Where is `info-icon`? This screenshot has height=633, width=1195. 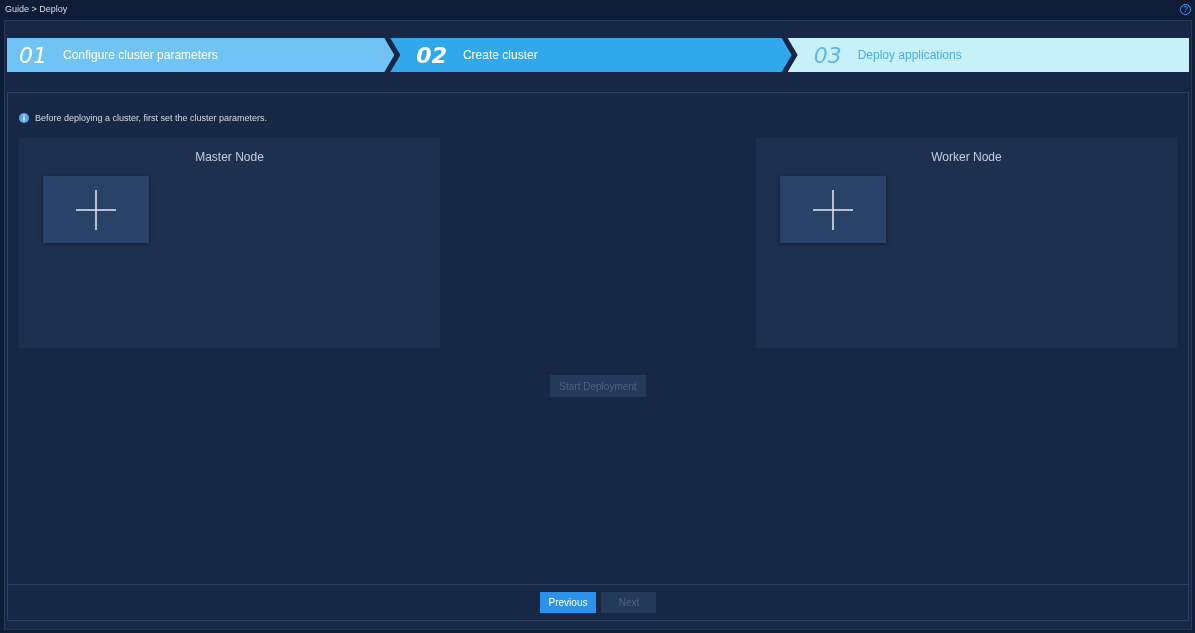
info-icon is located at coordinates (24, 118).